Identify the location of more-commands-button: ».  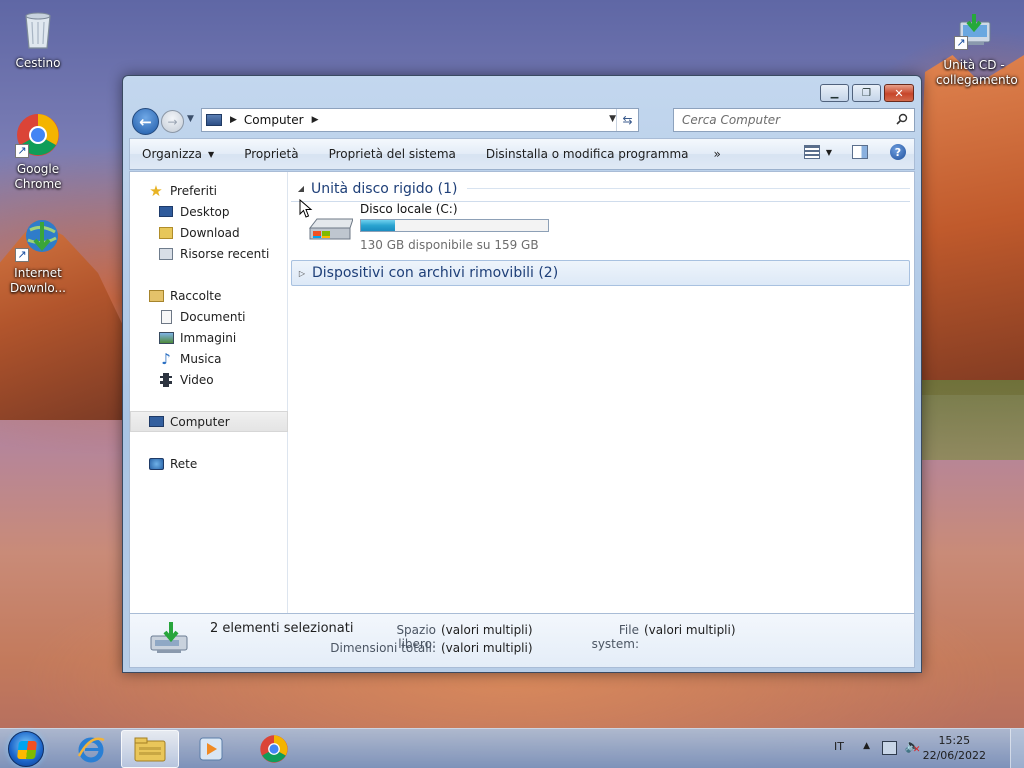
(717, 154).